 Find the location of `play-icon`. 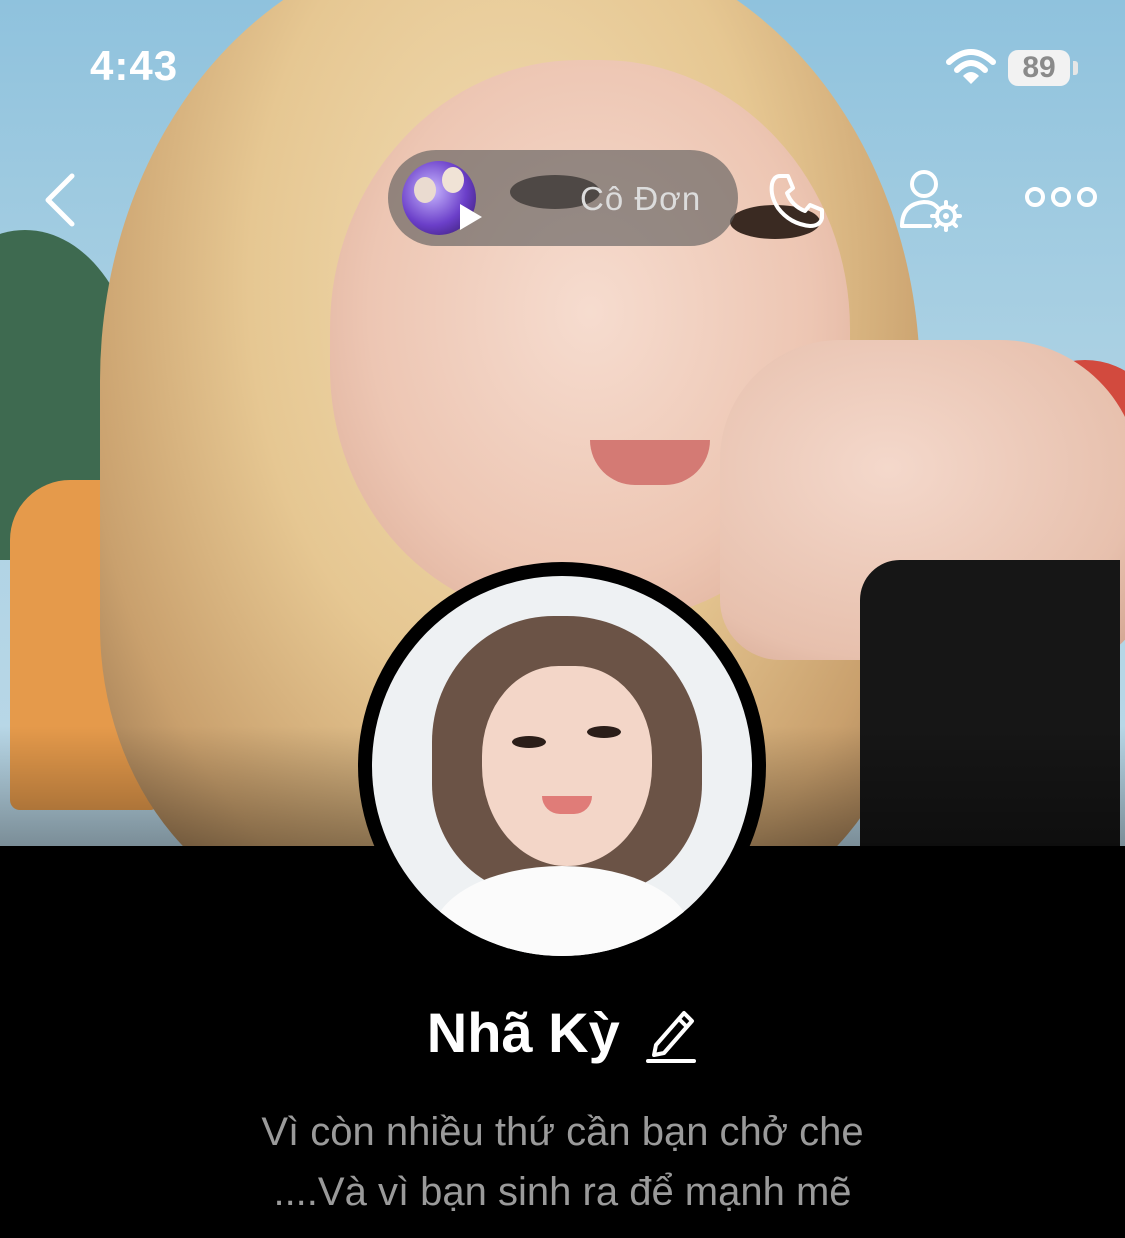

play-icon is located at coordinates (471, 217).